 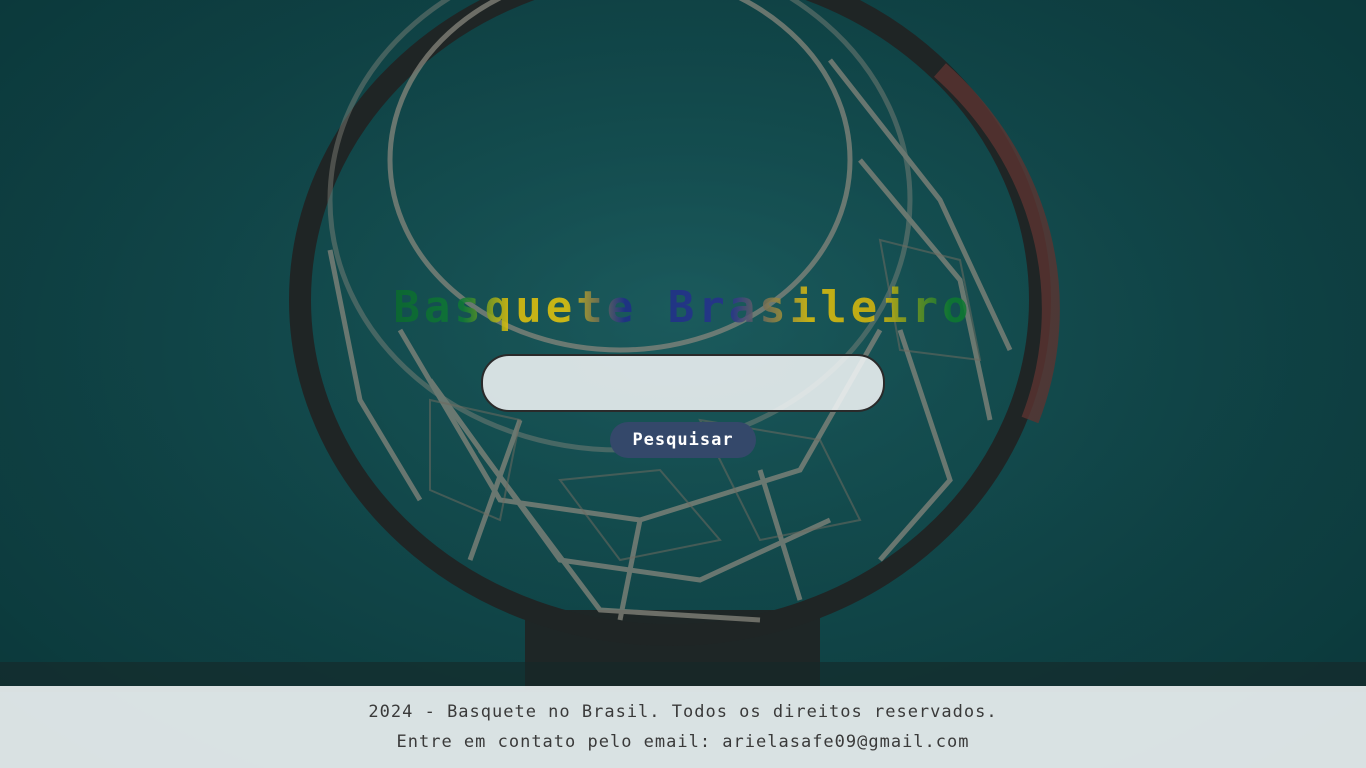 What do you see at coordinates (683, 440) in the screenshot?
I see `search-button: Pesquisar` at bounding box center [683, 440].